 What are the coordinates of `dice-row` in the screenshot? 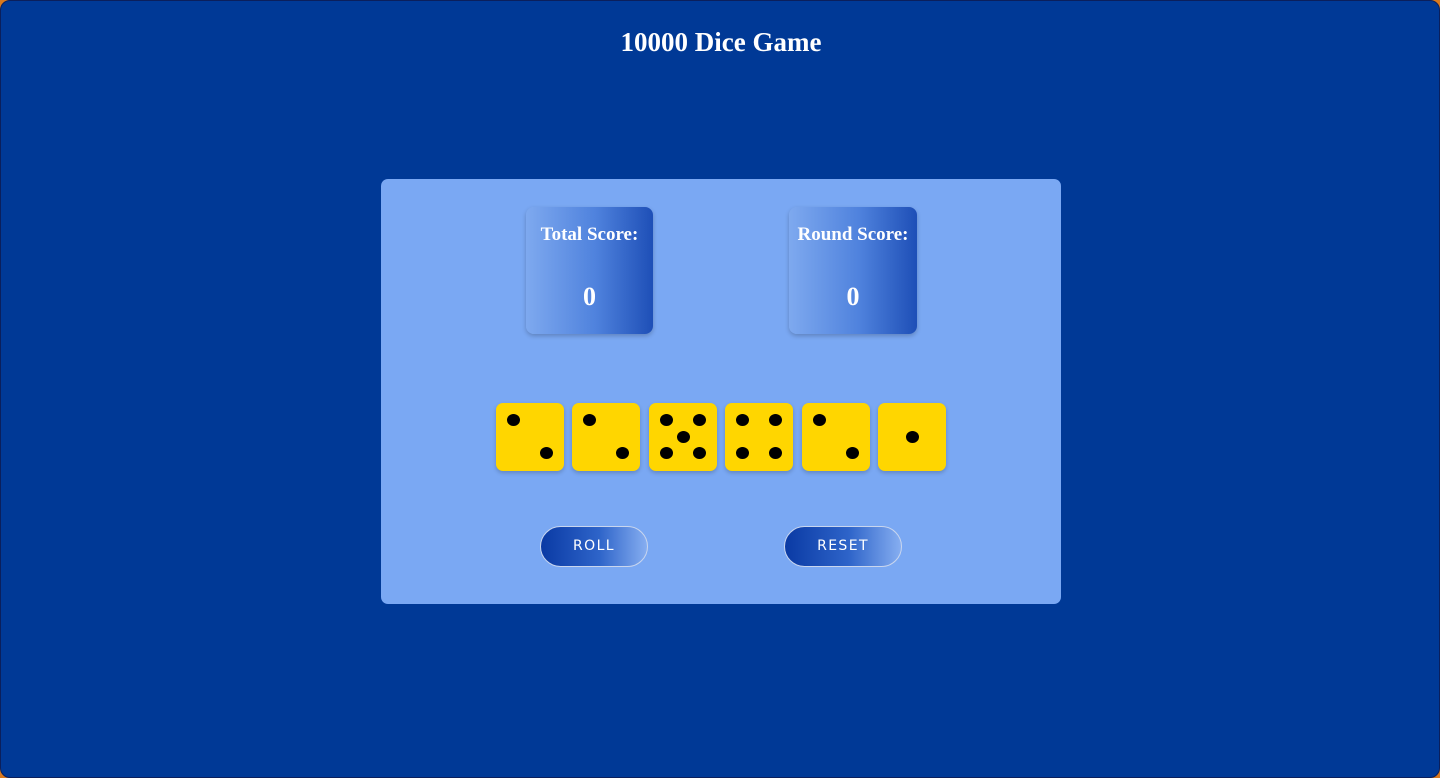 It's located at (722, 437).